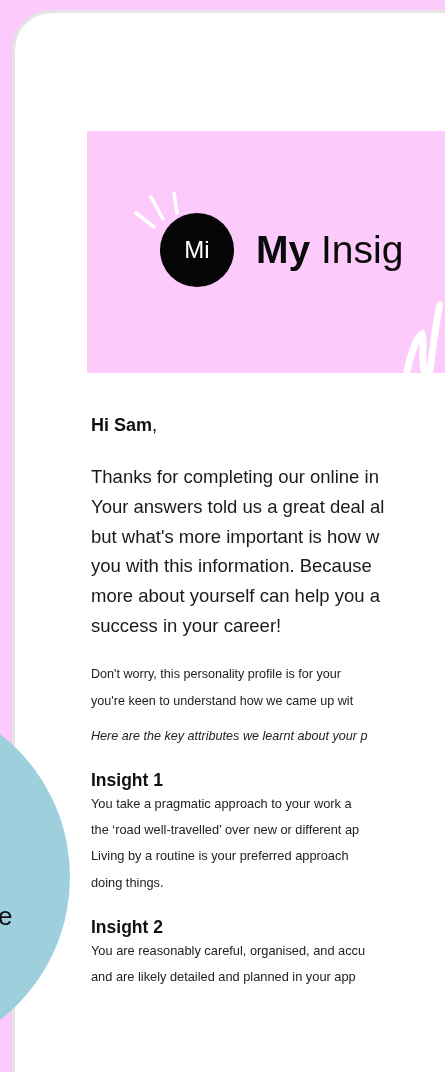 The width and height of the screenshot is (445, 1072). I want to click on insight-heading: Insight 1, so click(127, 779).